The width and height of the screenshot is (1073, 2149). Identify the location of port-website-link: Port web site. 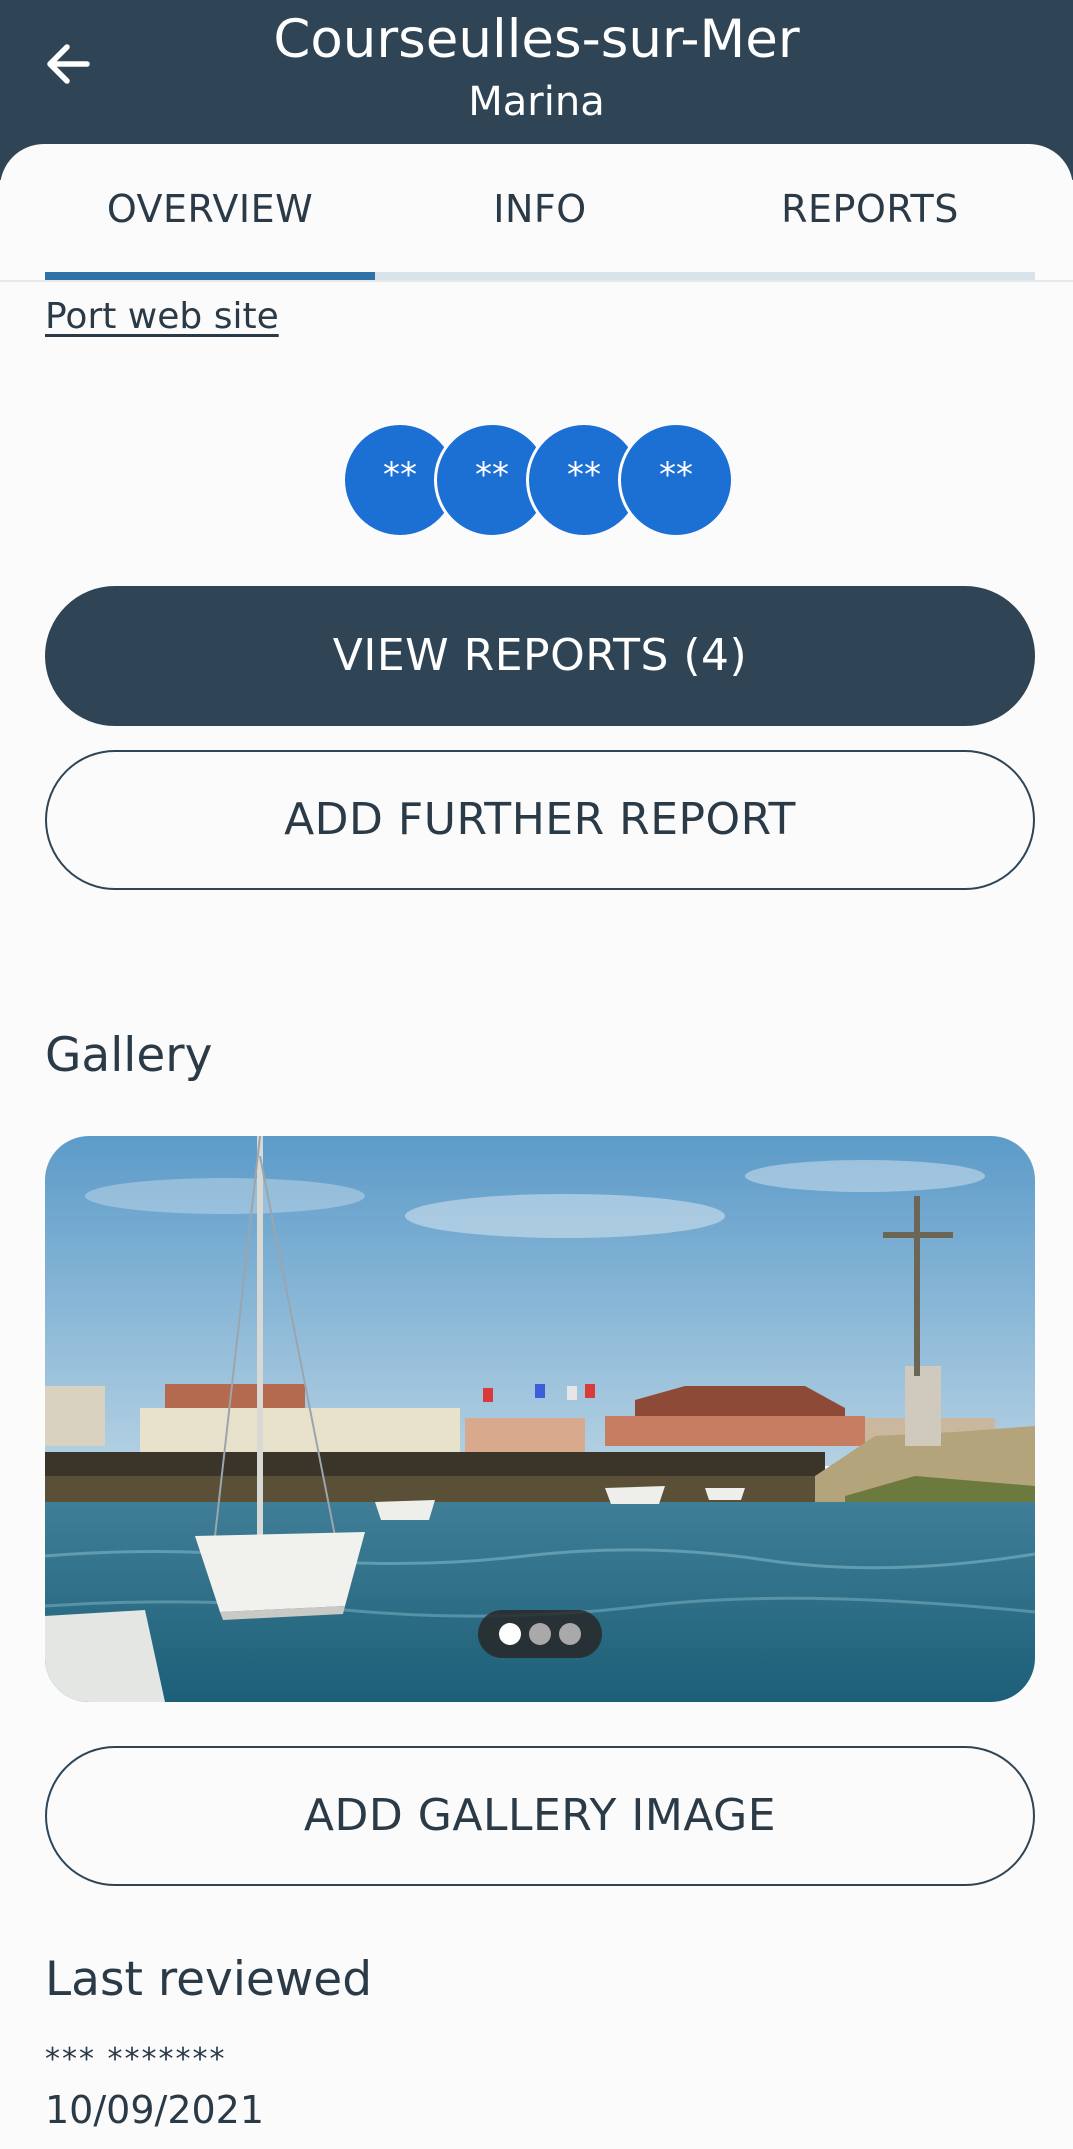
(162, 316).